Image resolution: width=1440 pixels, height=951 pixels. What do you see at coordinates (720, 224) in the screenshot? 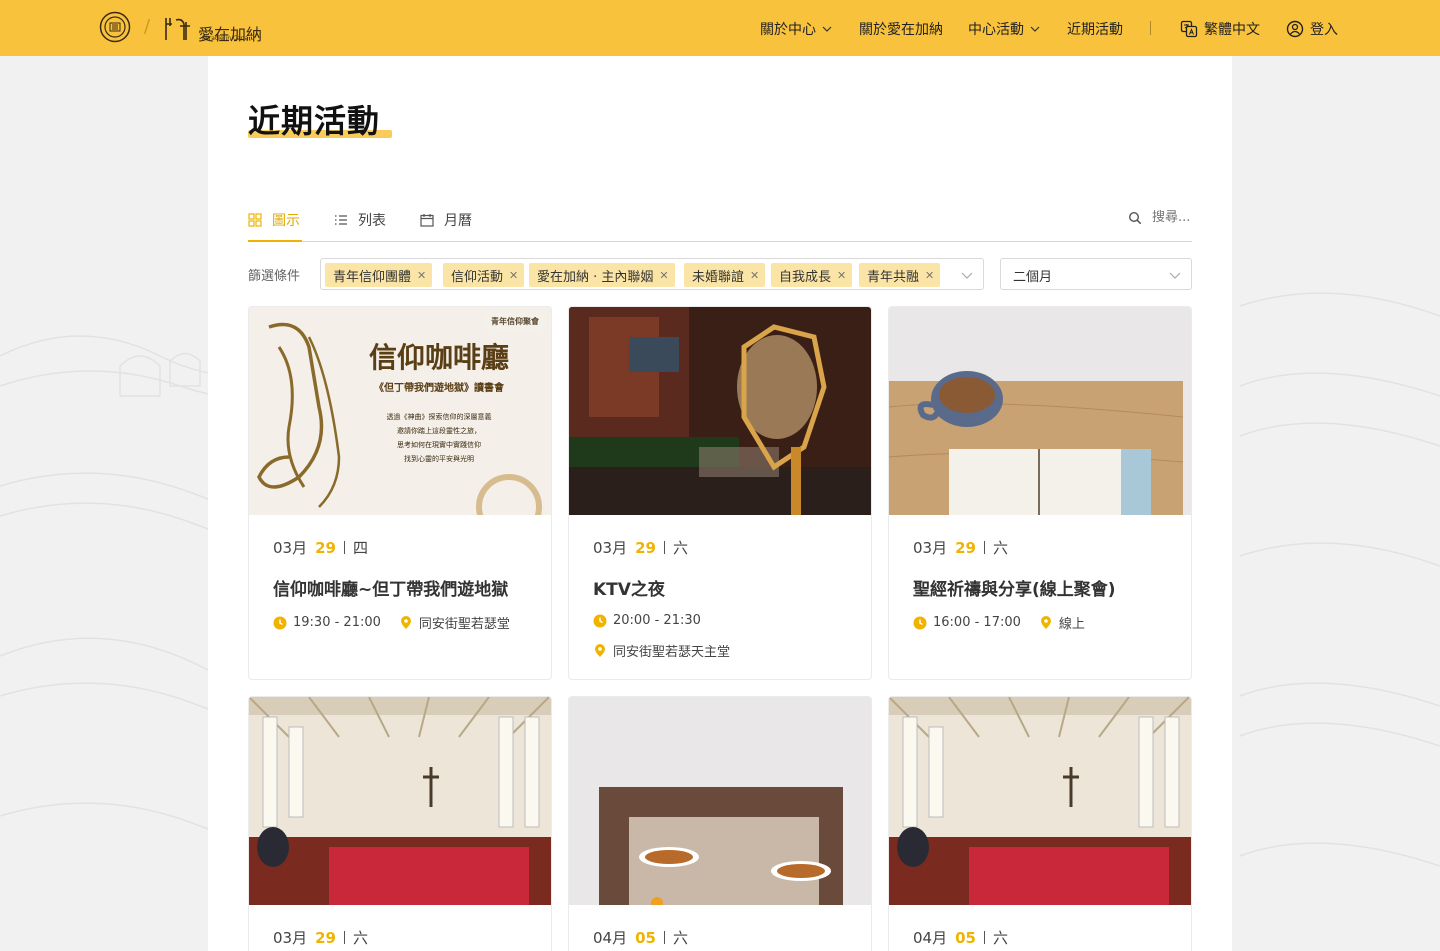
I see `view-tabs: 圖示 列表 月曆` at bounding box center [720, 224].